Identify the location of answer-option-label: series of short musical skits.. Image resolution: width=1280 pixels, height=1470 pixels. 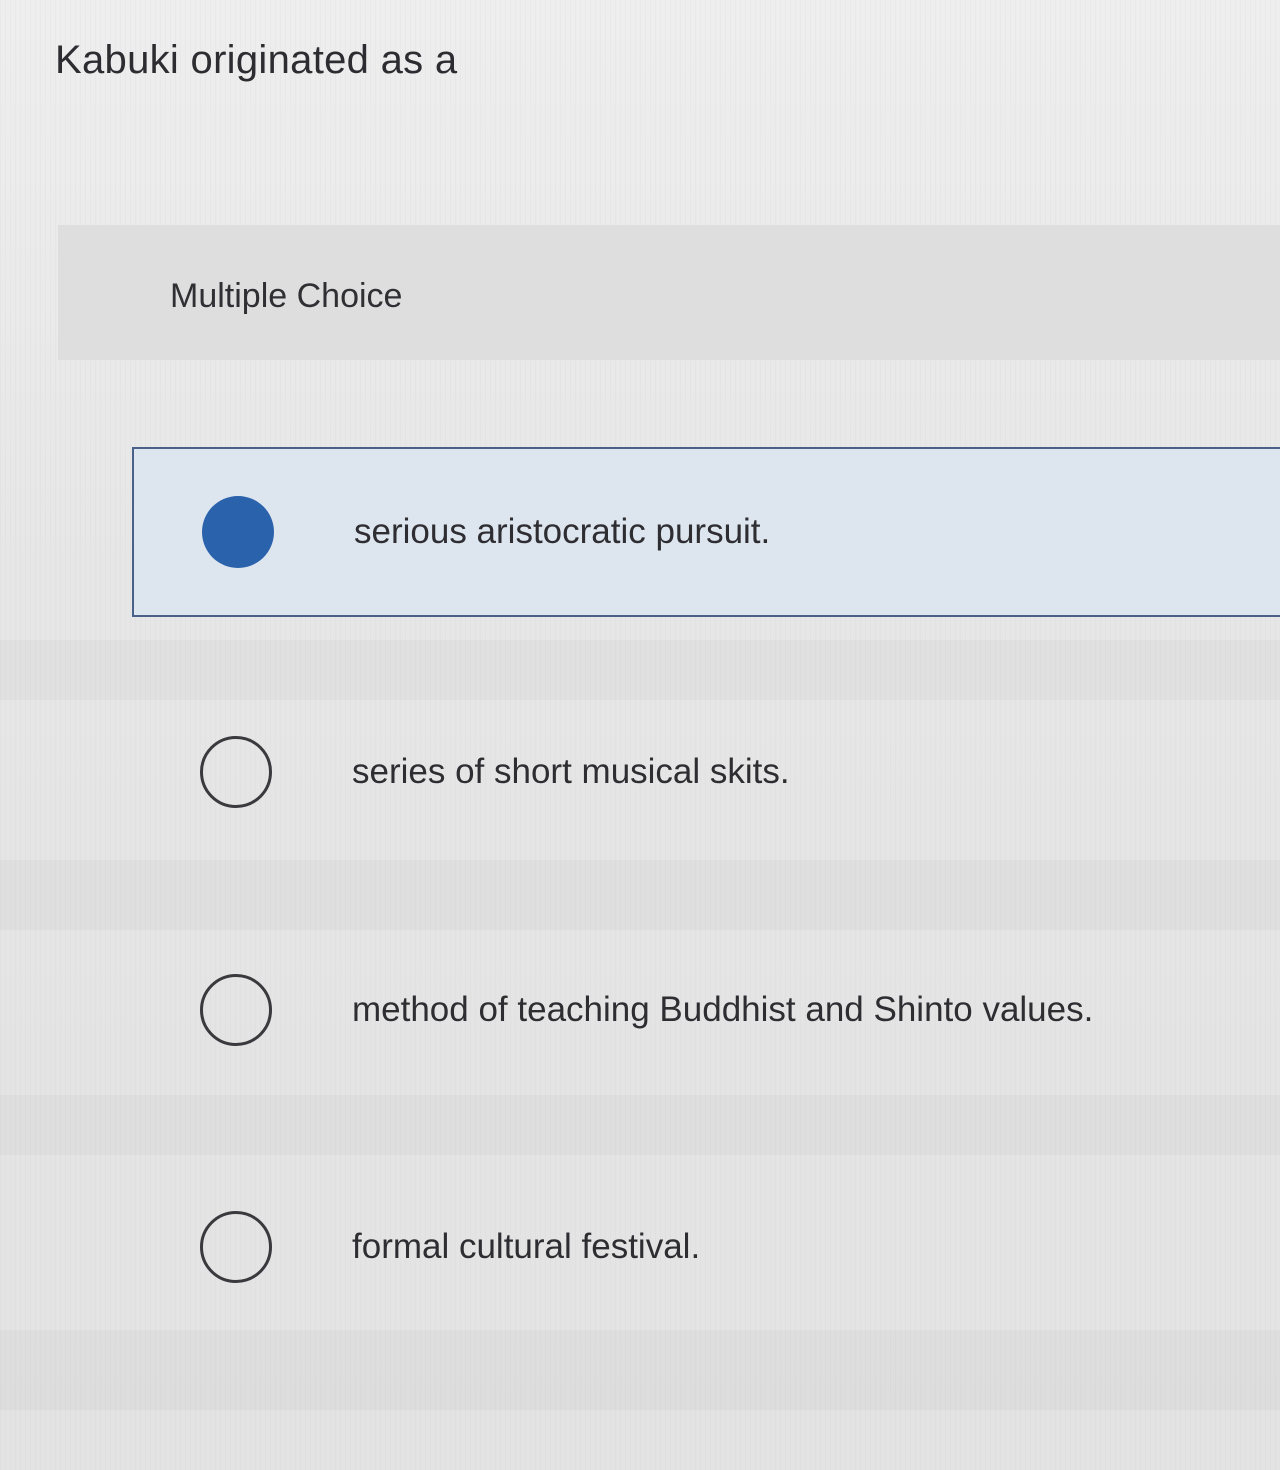
(571, 771).